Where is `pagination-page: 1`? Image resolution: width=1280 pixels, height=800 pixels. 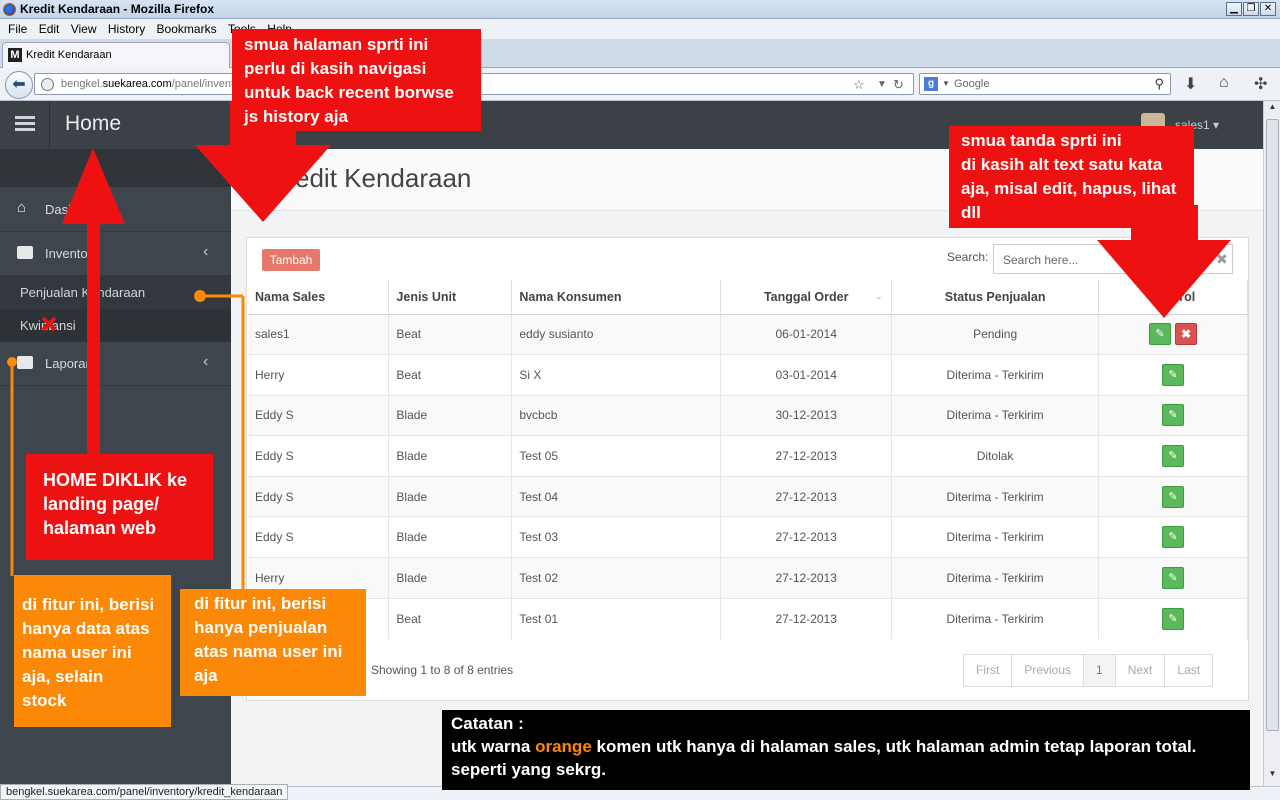
pagination-page: 1 is located at coordinates (1100, 670).